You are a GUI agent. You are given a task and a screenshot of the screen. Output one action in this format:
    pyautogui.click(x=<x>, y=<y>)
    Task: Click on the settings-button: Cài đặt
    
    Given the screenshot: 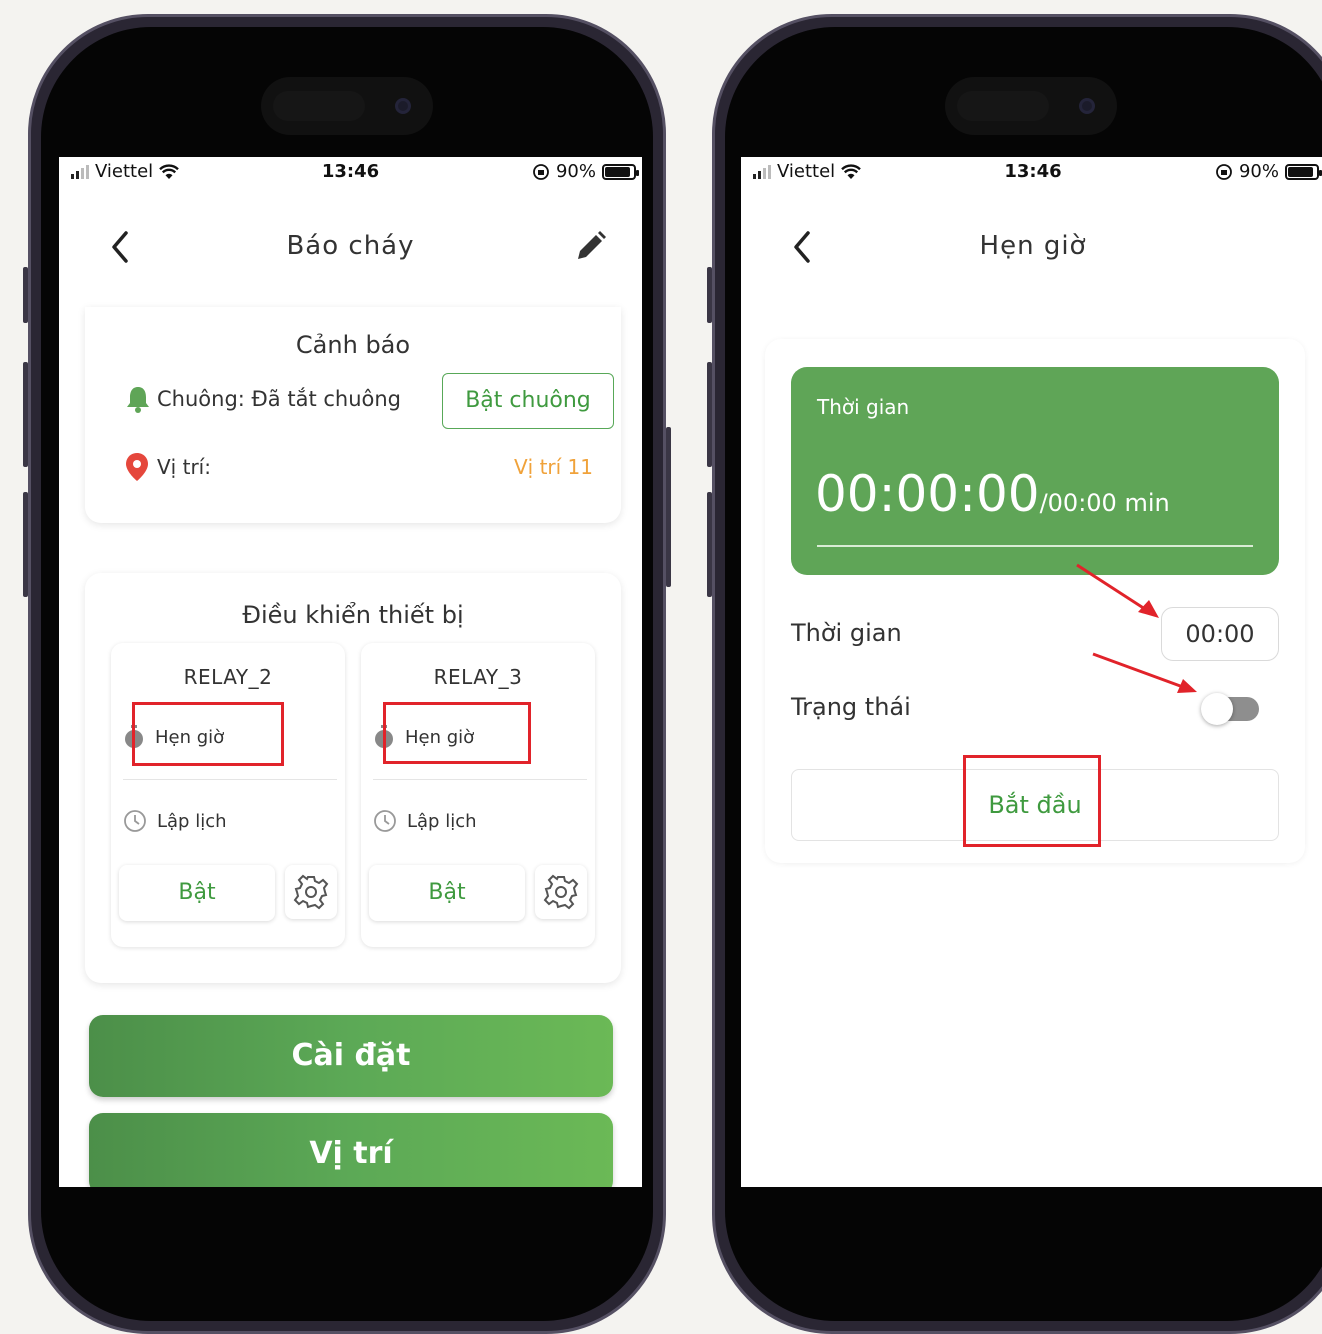 What is the action you would take?
    pyautogui.click(x=351, y=1056)
    